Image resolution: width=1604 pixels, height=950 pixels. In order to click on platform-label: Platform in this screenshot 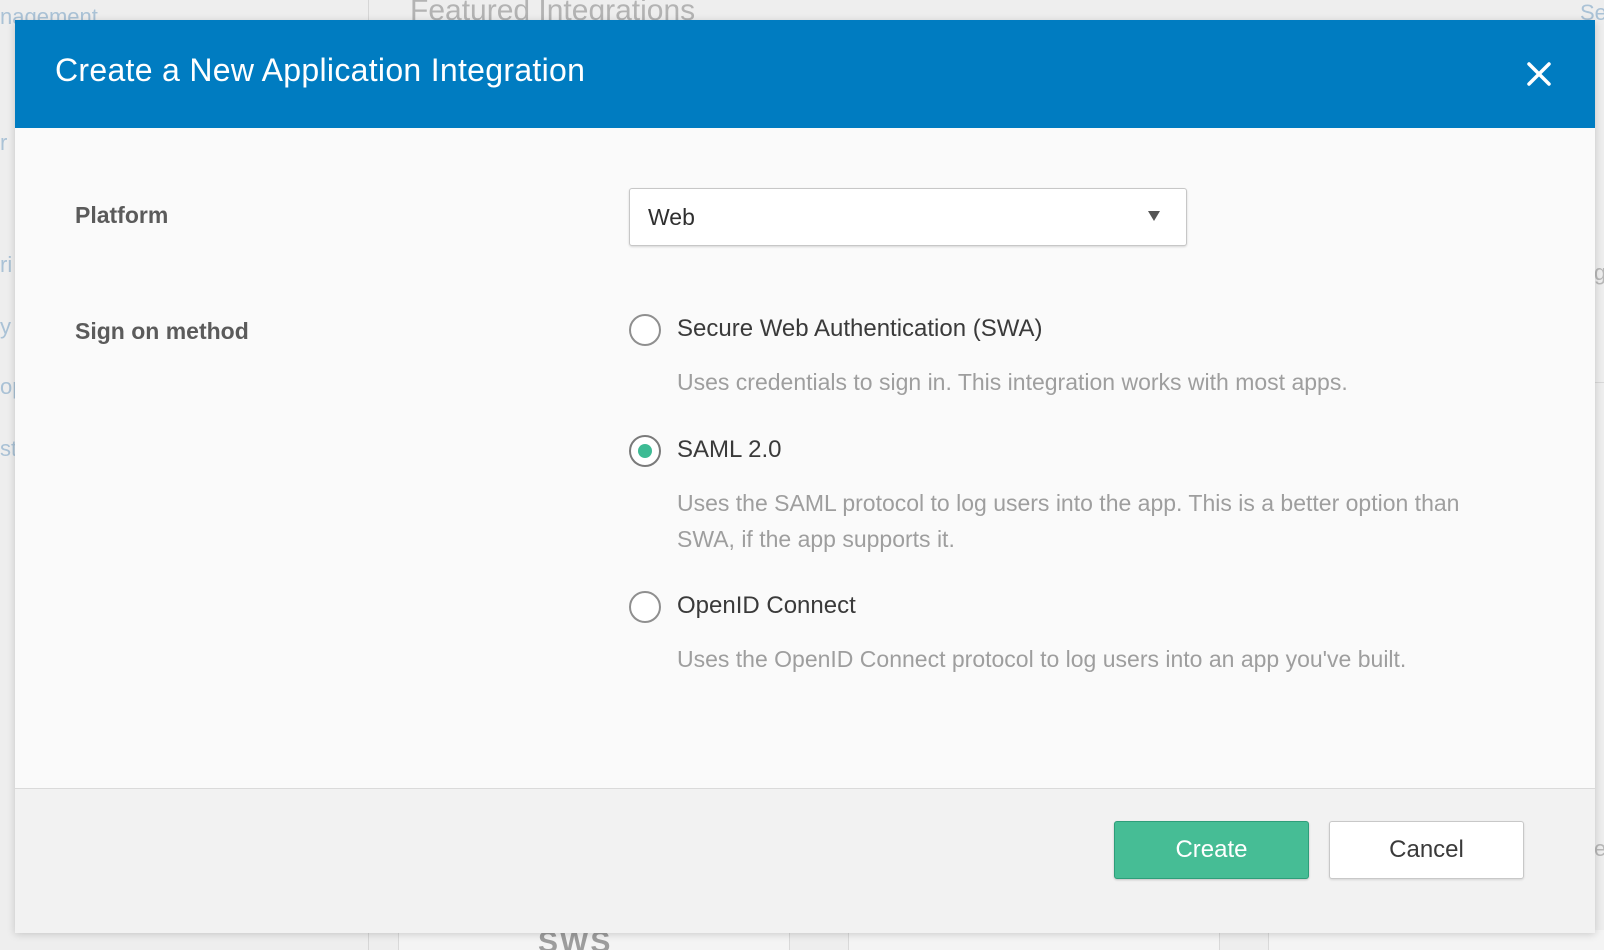, I will do `click(122, 215)`.